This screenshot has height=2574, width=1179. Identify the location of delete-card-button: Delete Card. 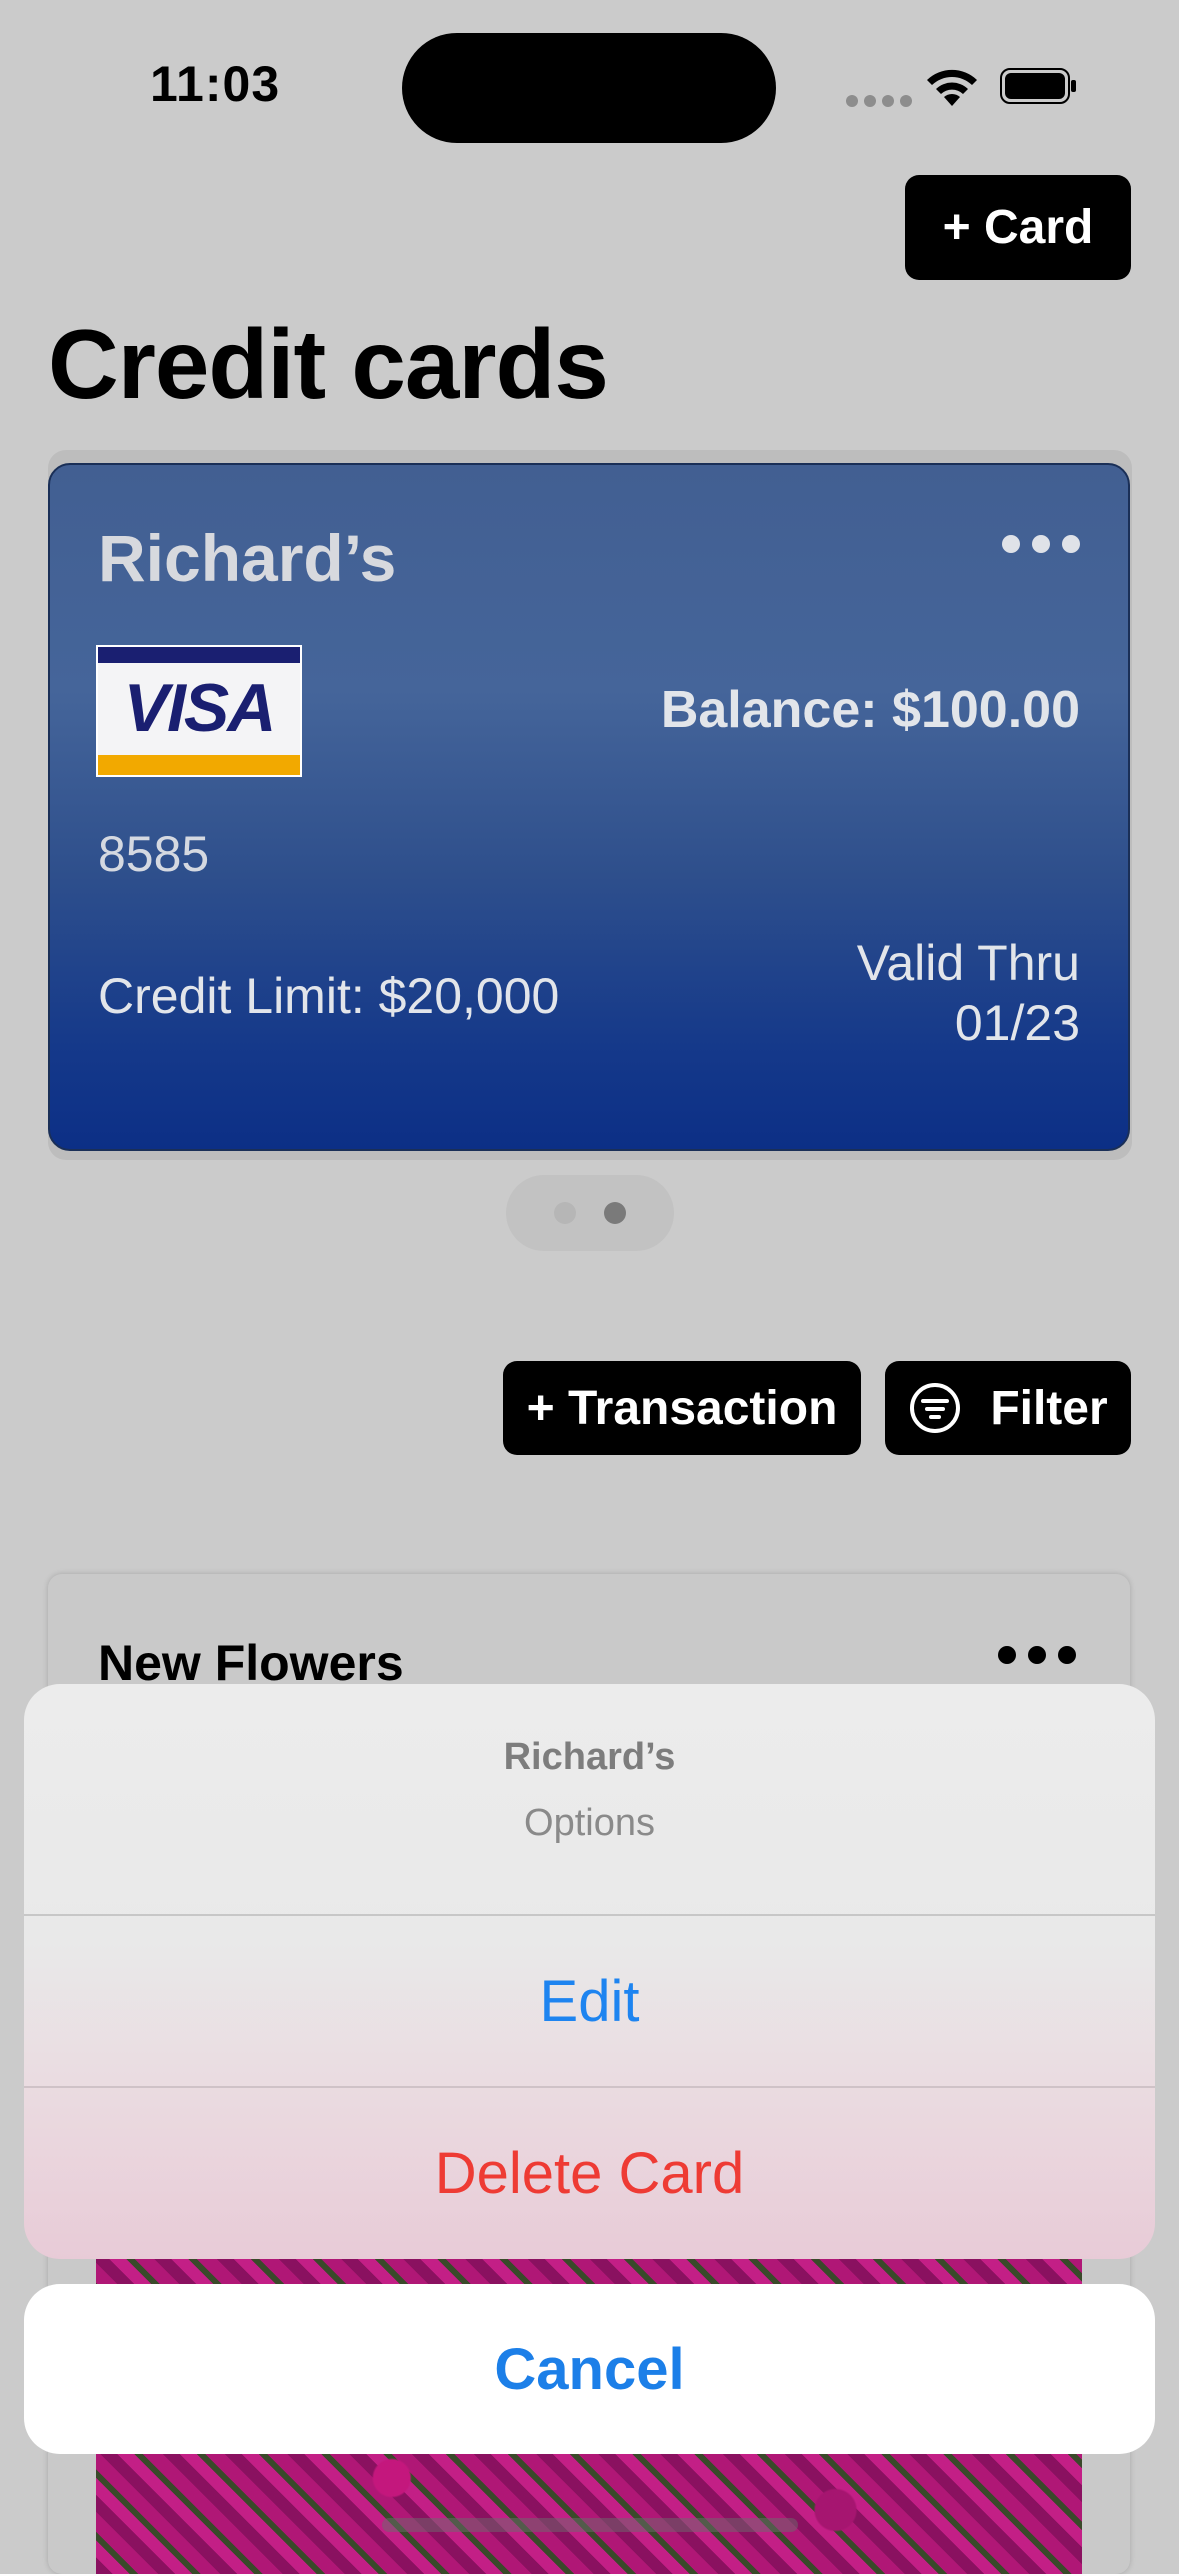
(589, 2173).